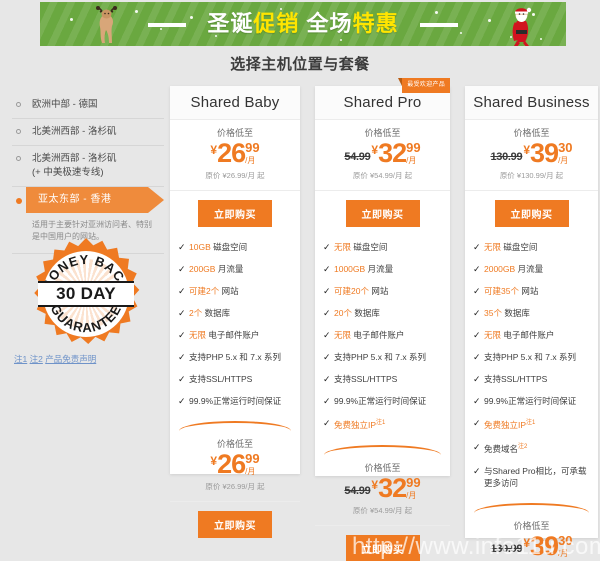 Image resolution: width=600 pixels, height=561 pixels. Describe the element at coordinates (300, 64) in the screenshot. I see `page-title: 选择主机位置与套餐` at that location.